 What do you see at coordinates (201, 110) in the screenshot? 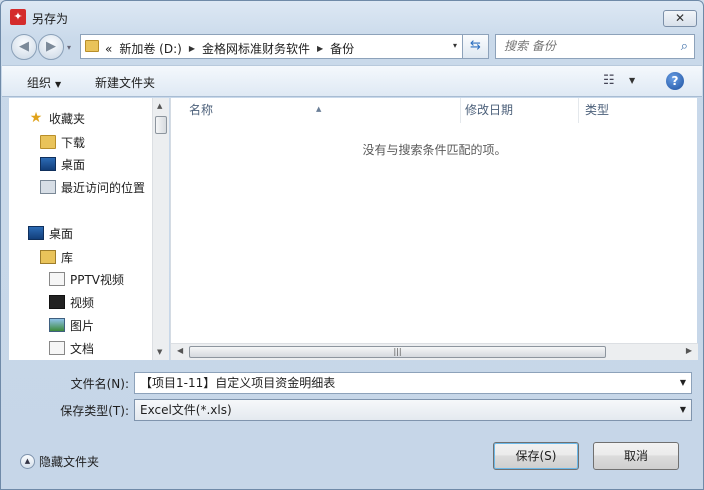
I see `column-label: 名称` at bounding box center [201, 110].